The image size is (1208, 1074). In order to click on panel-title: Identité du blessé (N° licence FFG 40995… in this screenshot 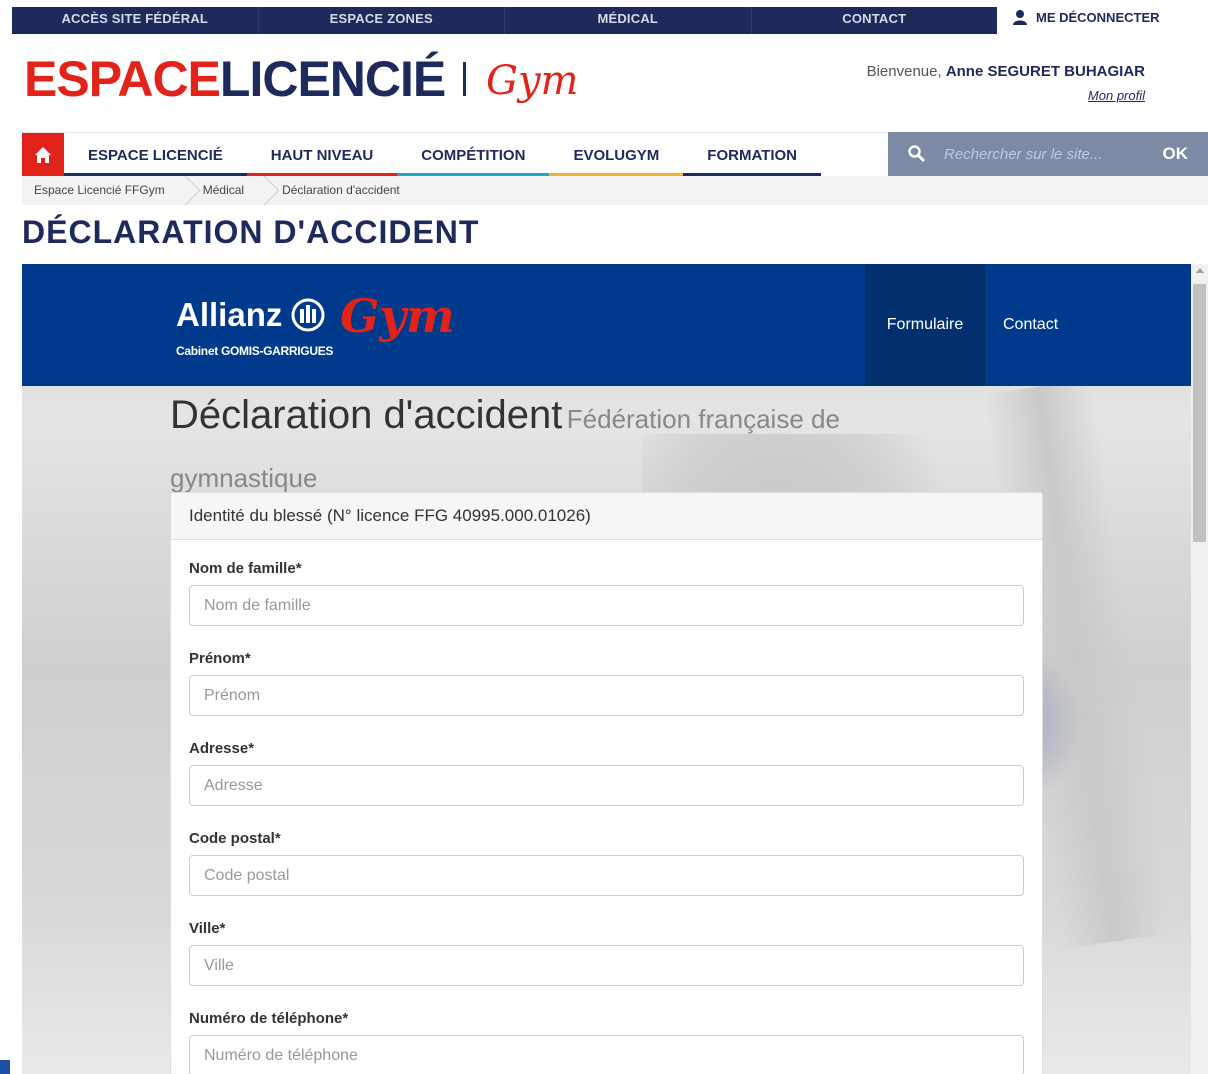, I will do `click(606, 516)`.